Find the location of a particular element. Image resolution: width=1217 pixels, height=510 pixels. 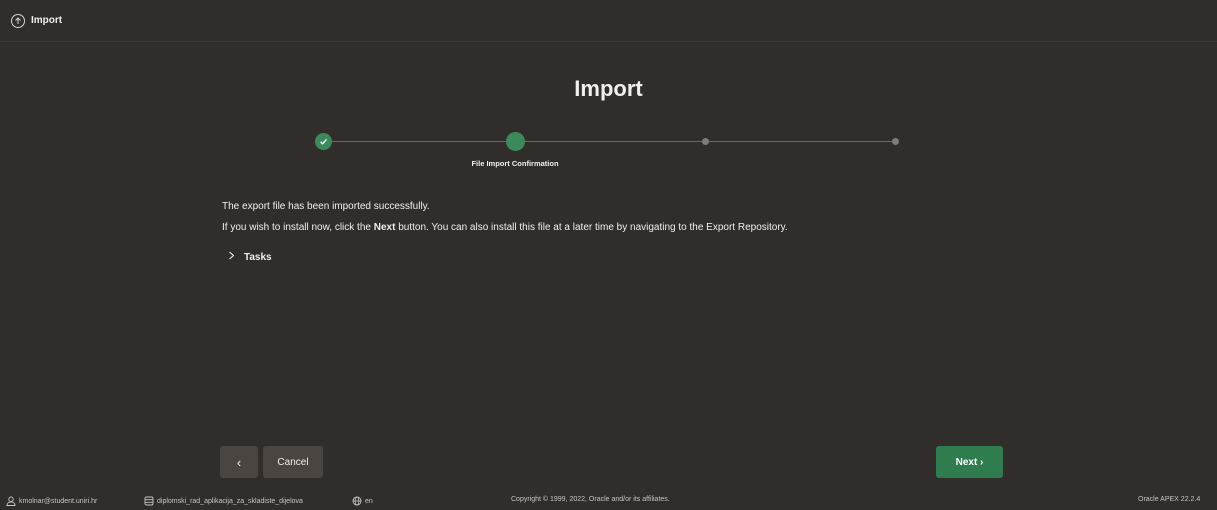

database-icon is located at coordinates (149, 501).